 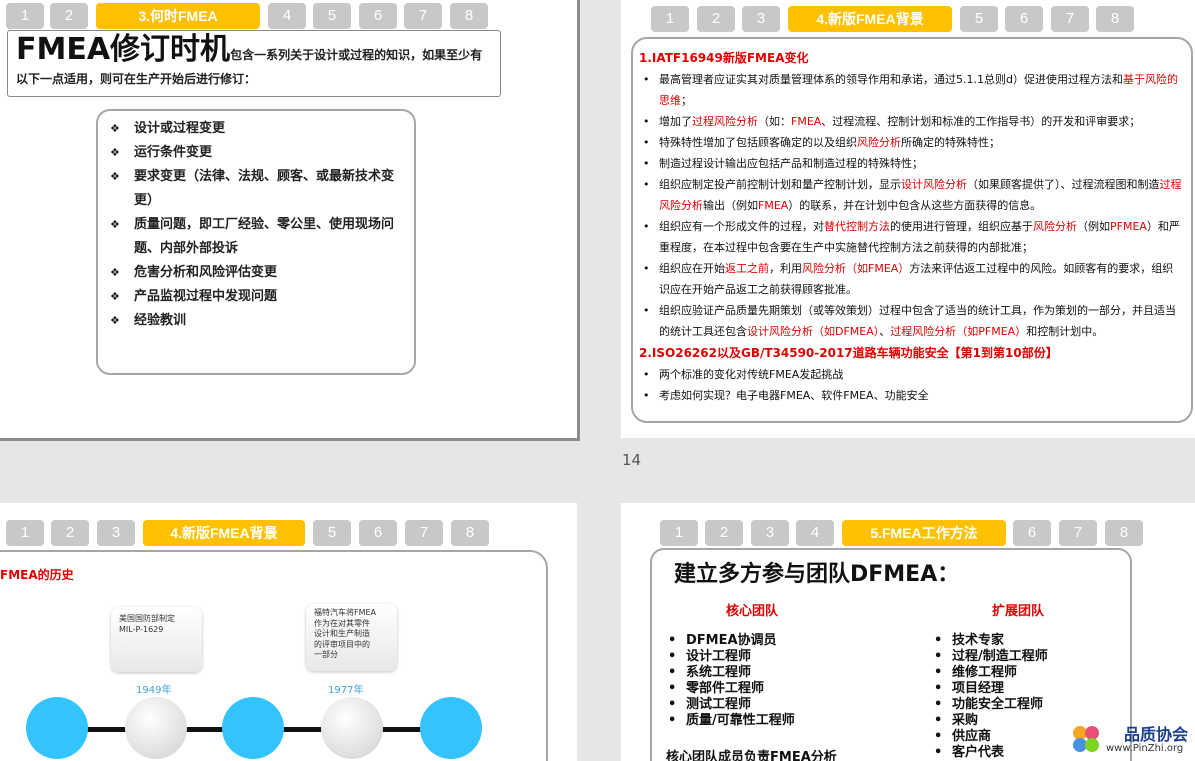 I want to click on list-item: 设计或过程变更, so click(x=256, y=129).